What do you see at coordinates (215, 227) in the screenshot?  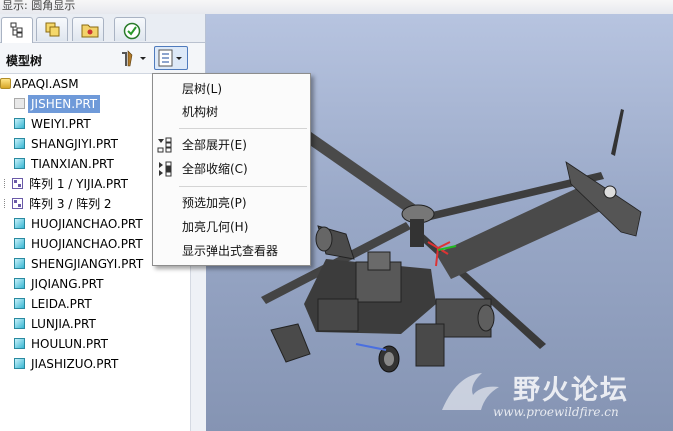 I see `menu-item-label: 加亮几何(H)` at bounding box center [215, 227].